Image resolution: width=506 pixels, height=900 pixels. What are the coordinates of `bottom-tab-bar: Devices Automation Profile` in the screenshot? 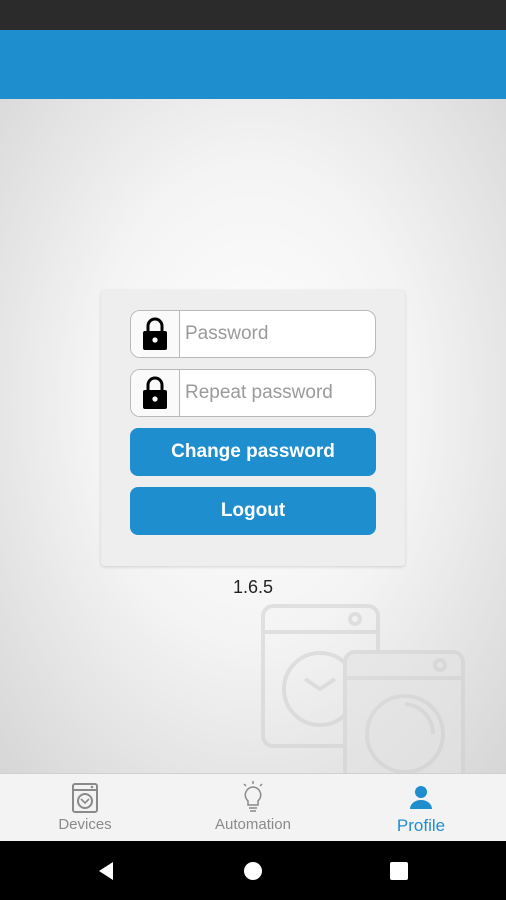 It's located at (253, 807).